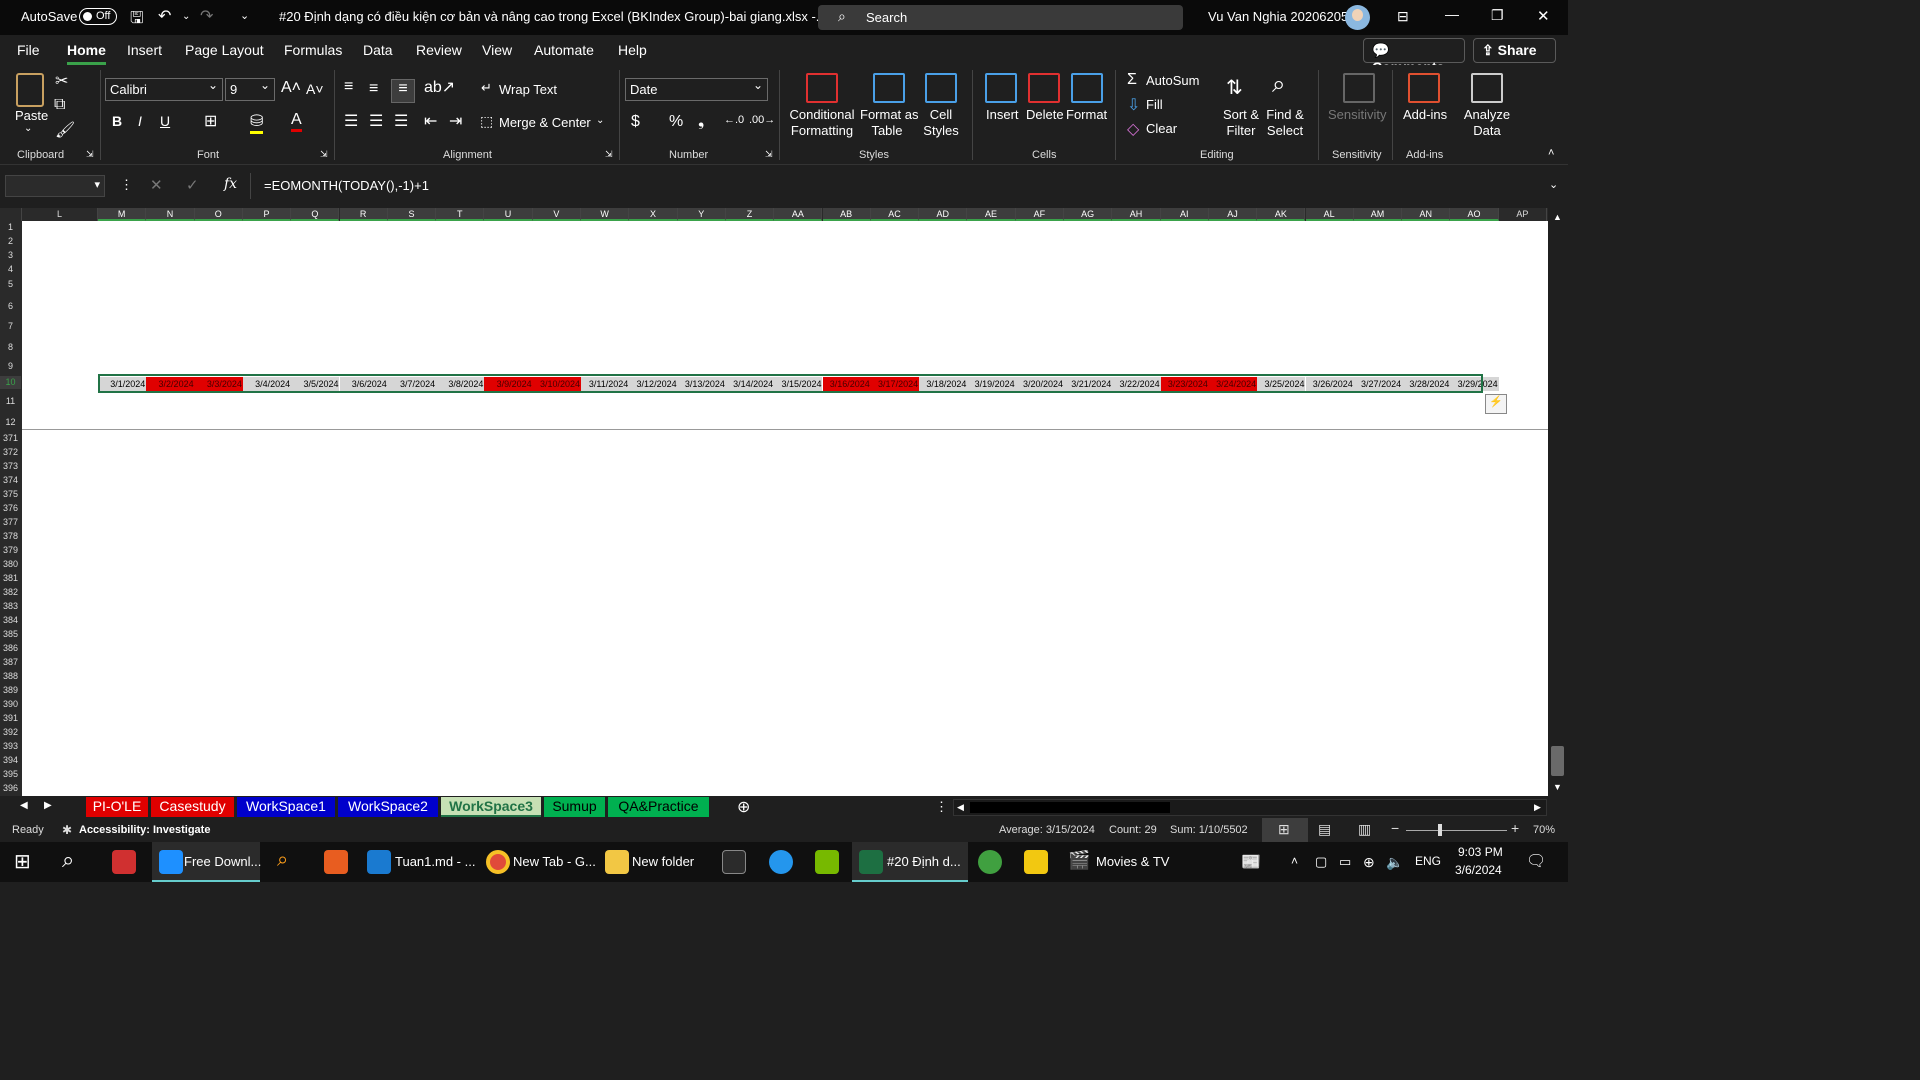  What do you see at coordinates (10, 536) in the screenshot?
I see `row-header-378: 378` at bounding box center [10, 536].